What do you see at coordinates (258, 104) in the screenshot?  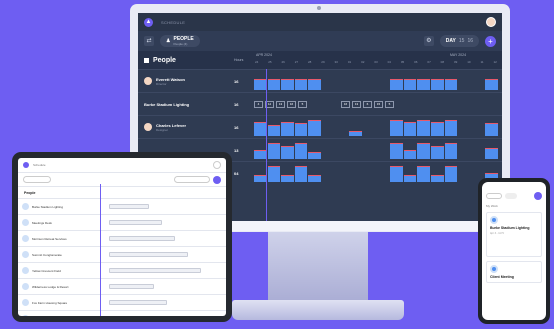 I see `task-hours: 4` at bounding box center [258, 104].